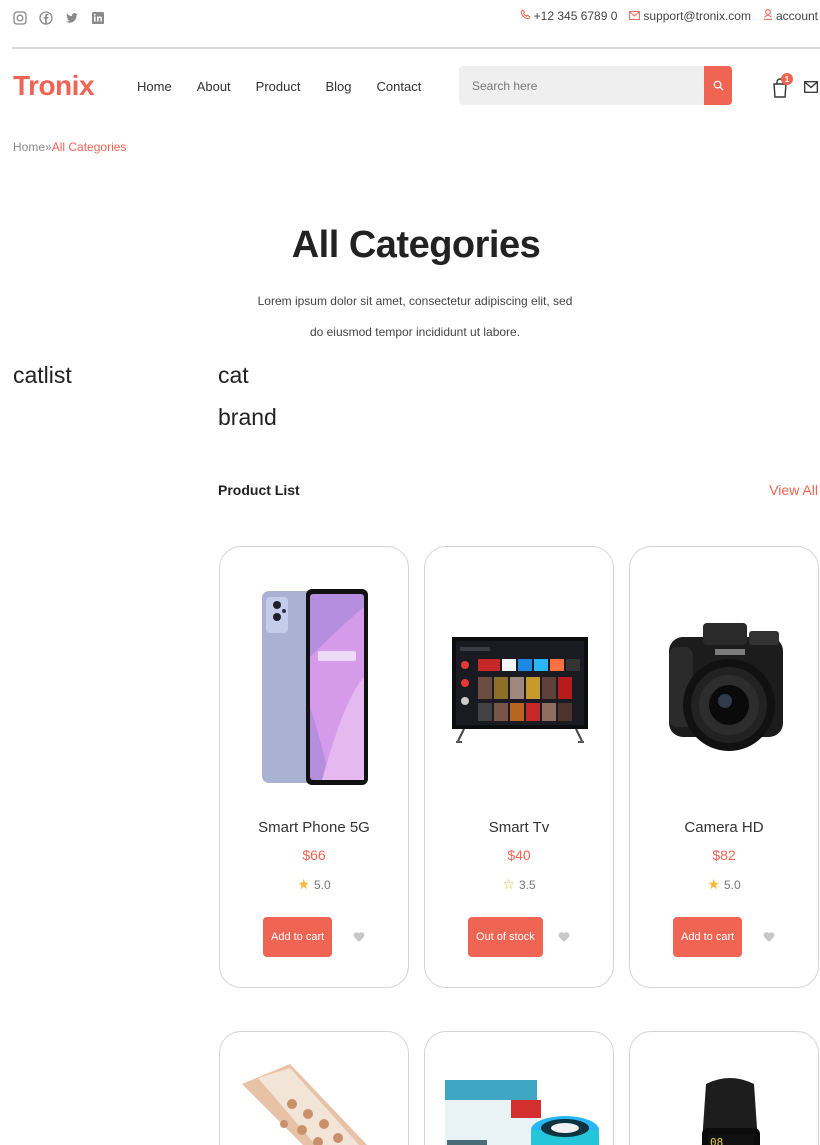  Describe the element at coordinates (730, 1111) in the screenshot. I see `product-image-fitness-band: 08` at that location.